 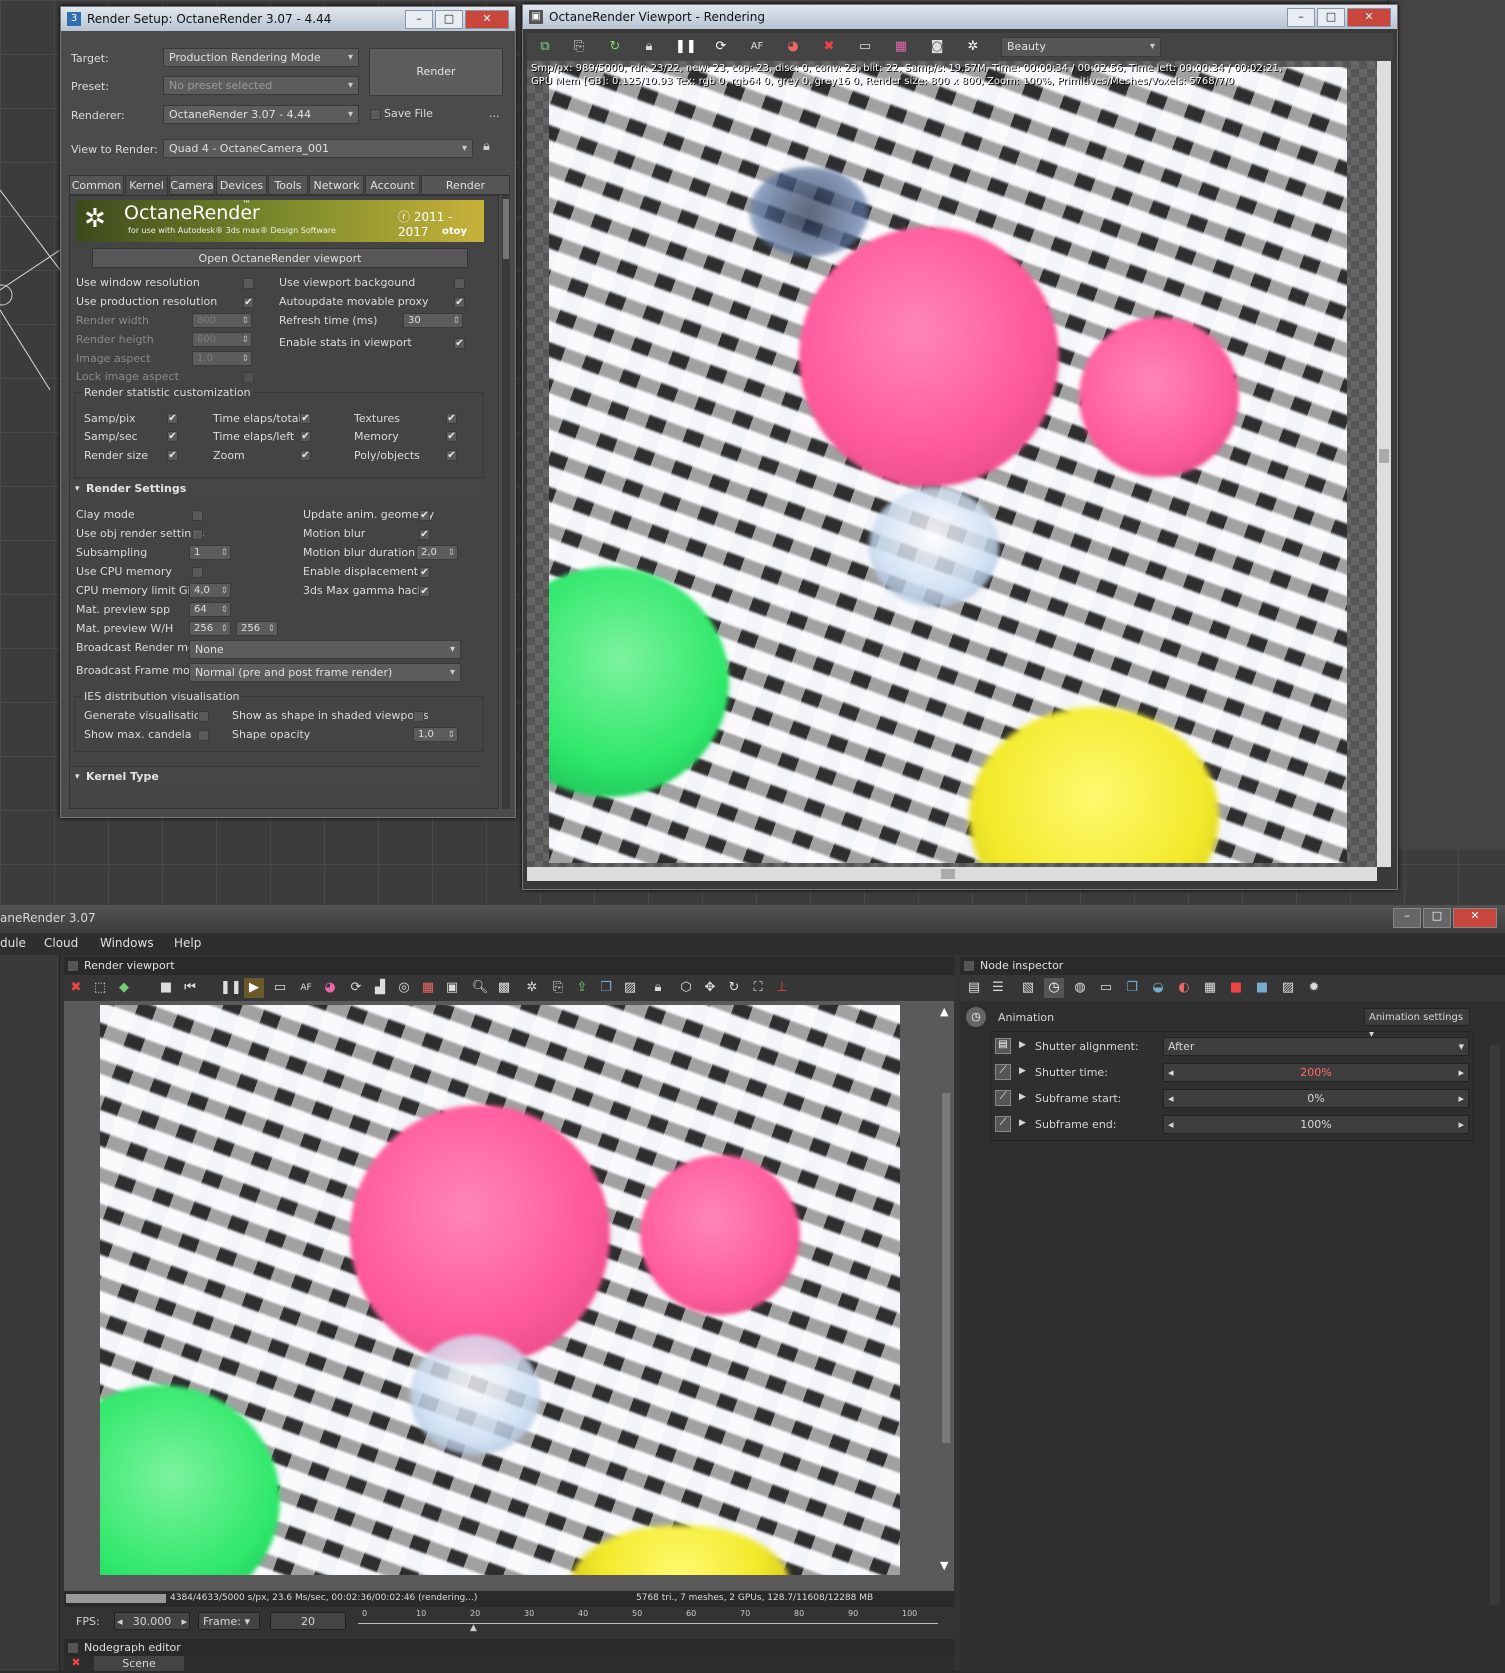 I want to click on tab-kernel: Kernel, so click(x=146, y=185).